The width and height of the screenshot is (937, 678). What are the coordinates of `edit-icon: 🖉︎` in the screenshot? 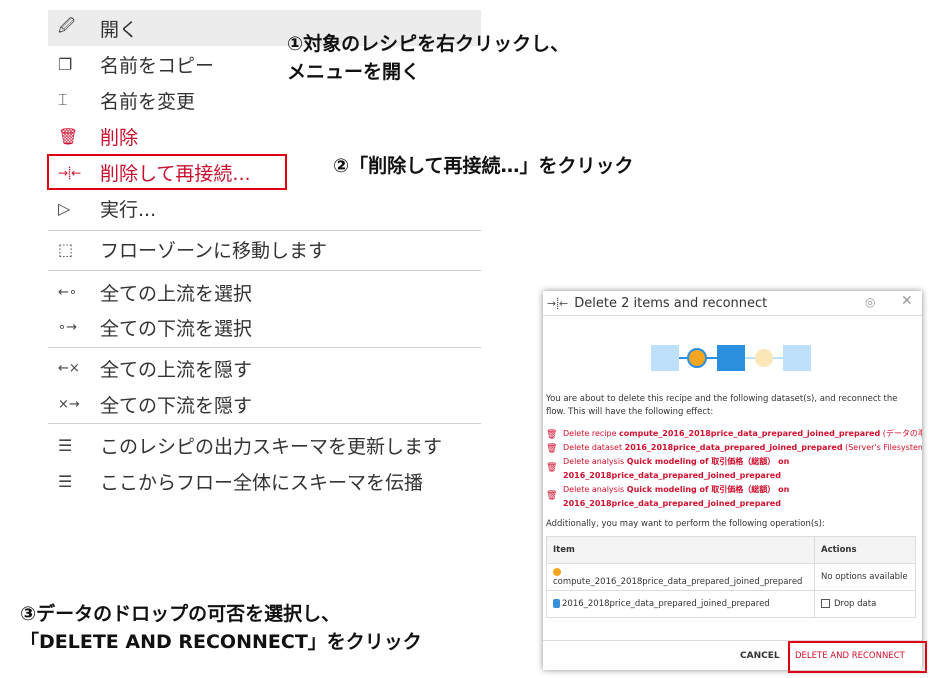 It's located at (67, 25).